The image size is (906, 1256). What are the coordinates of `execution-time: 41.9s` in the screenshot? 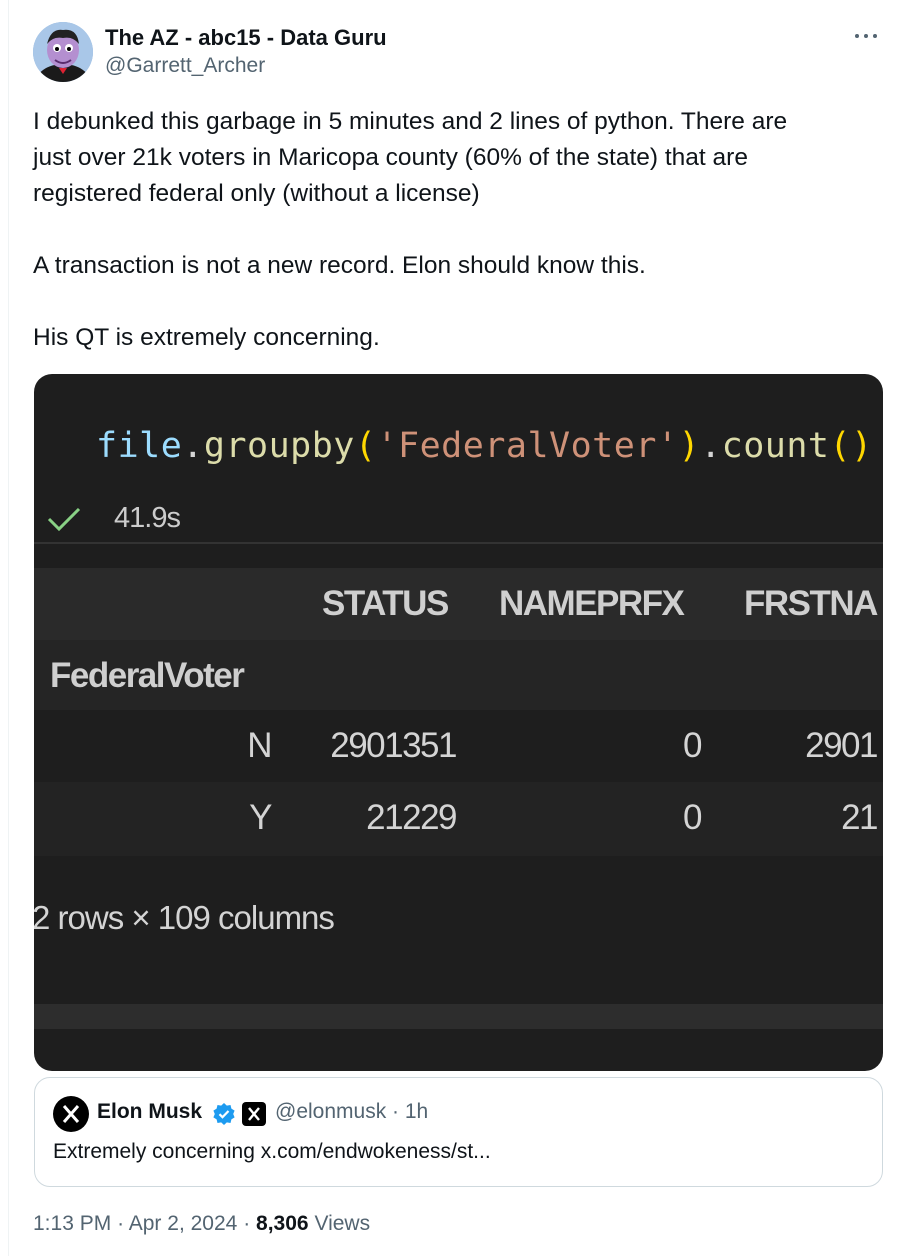 It's located at (147, 518).